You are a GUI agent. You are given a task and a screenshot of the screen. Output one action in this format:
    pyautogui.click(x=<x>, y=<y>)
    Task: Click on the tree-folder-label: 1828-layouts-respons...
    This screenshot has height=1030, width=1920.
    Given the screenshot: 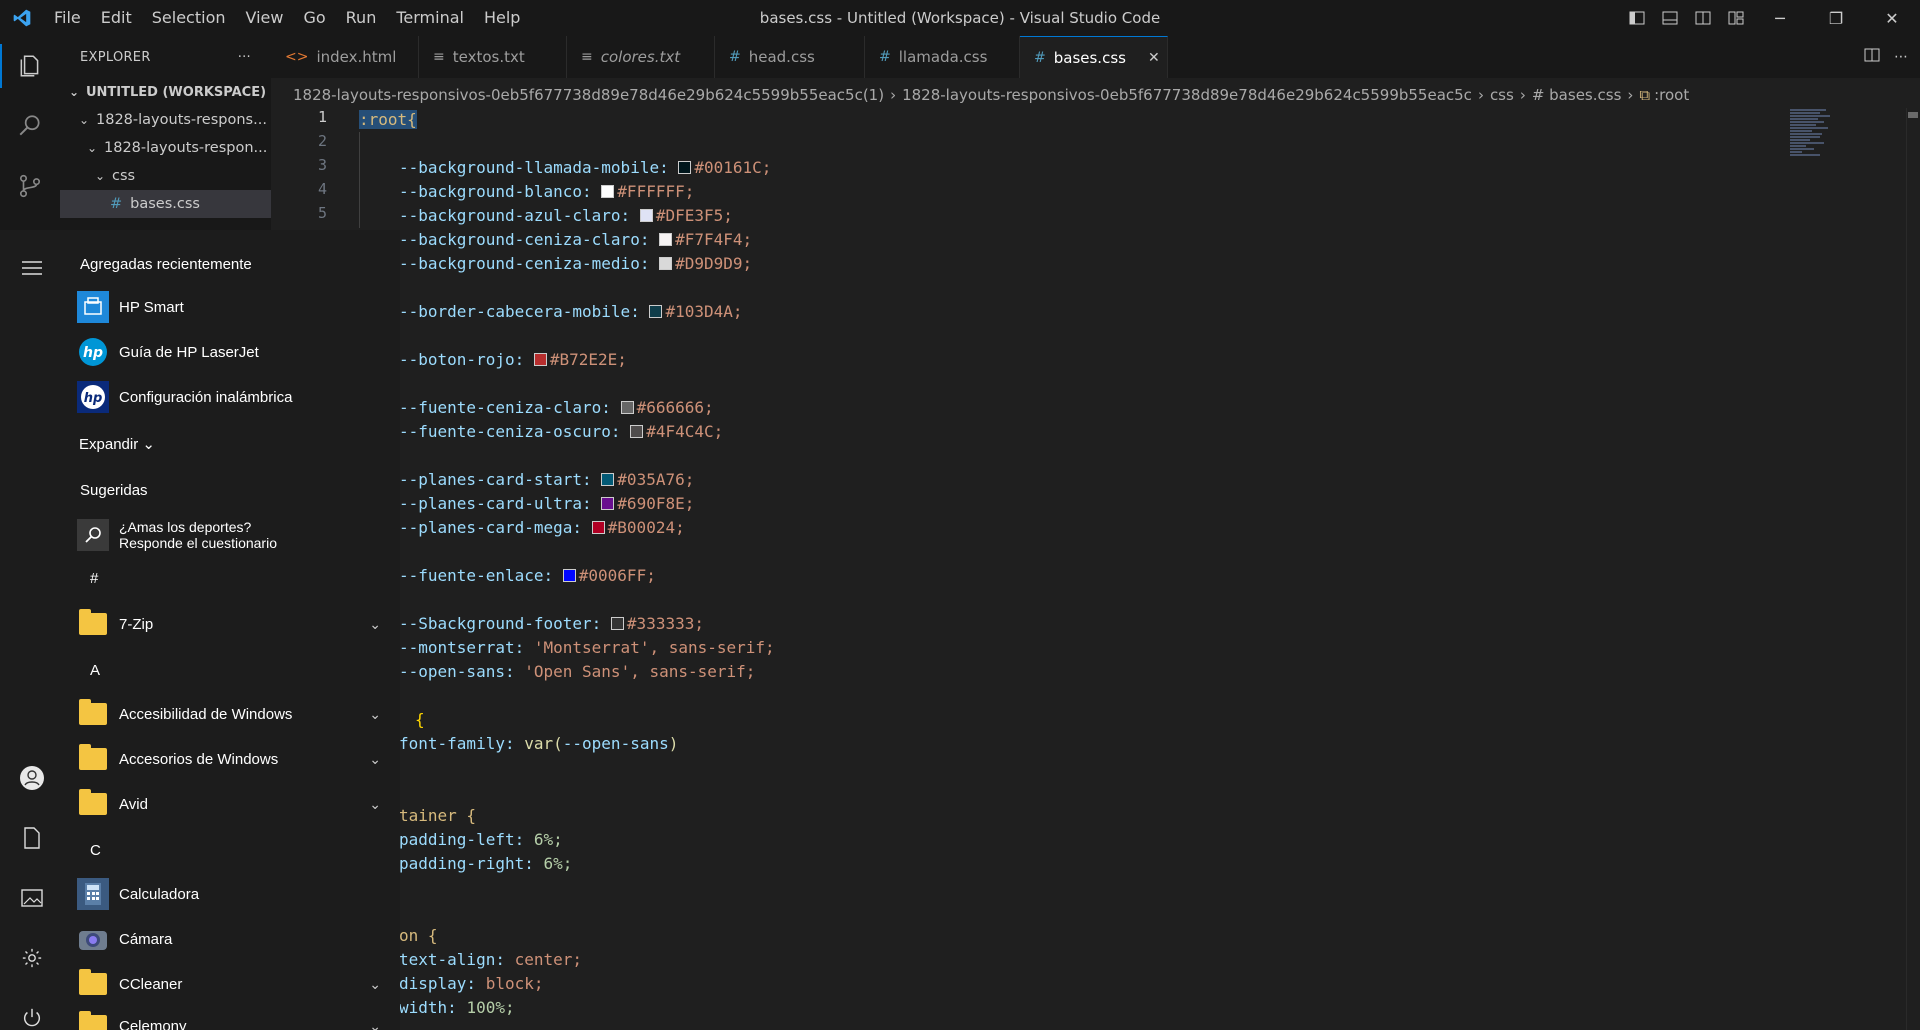 What is the action you would take?
    pyautogui.click(x=181, y=120)
    